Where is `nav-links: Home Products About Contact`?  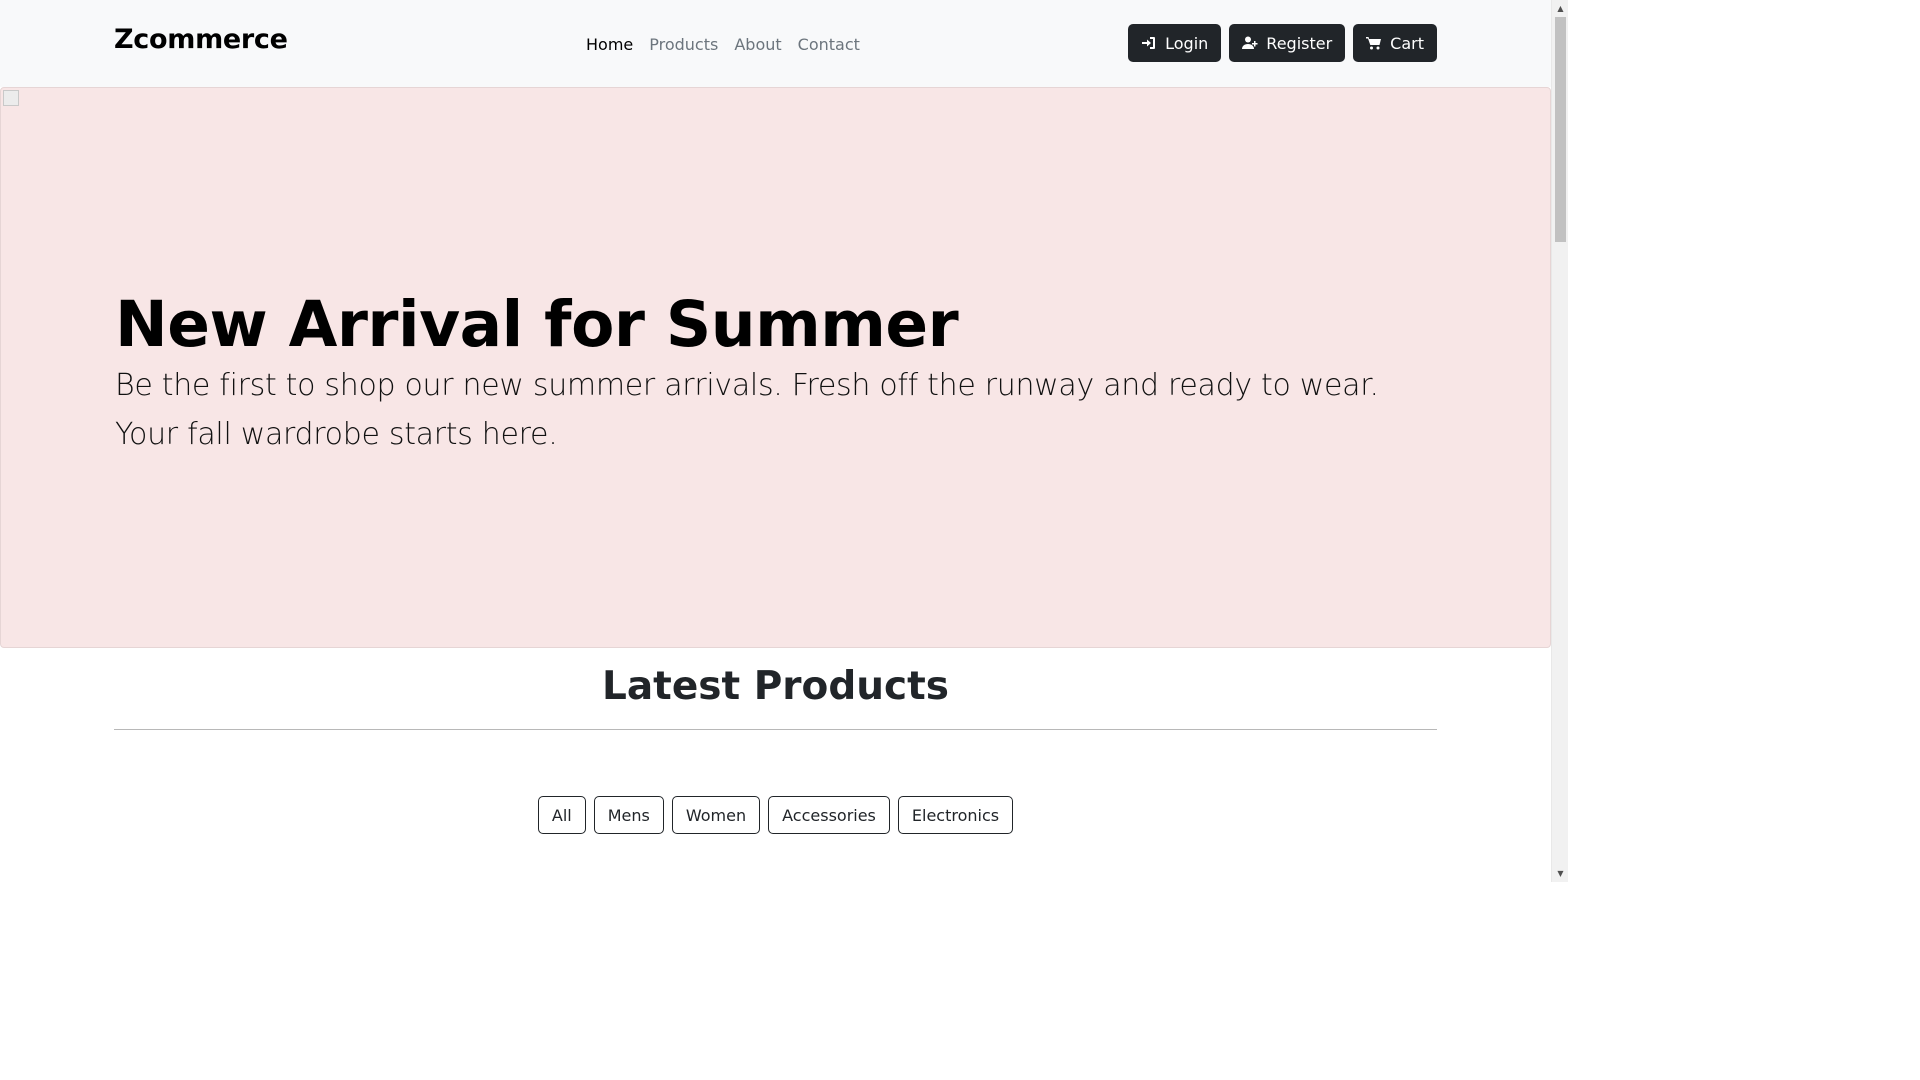 nav-links: Home Products About Contact is located at coordinates (723, 44).